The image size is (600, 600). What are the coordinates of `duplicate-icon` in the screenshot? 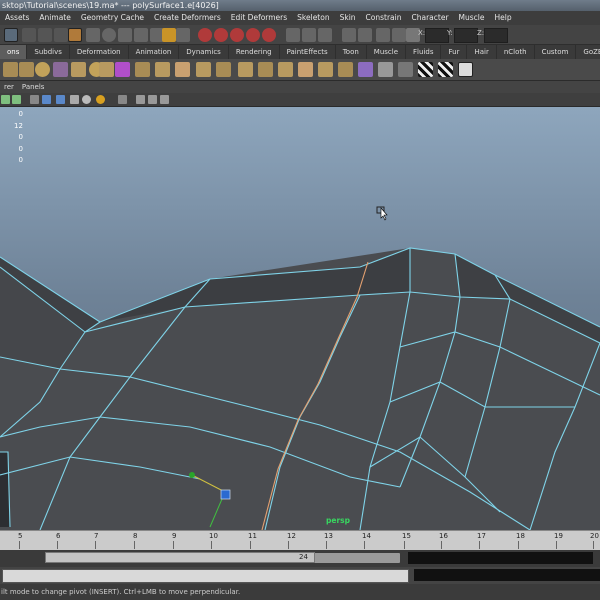 It's located at (245, 69).